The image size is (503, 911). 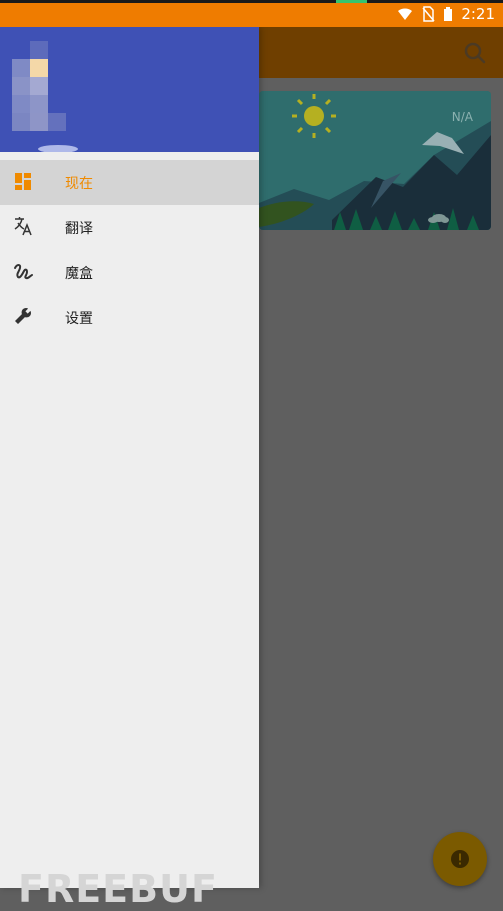 What do you see at coordinates (23, 181) in the screenshot?
I see `dashboard-icon` at bounding box center [23, 181].